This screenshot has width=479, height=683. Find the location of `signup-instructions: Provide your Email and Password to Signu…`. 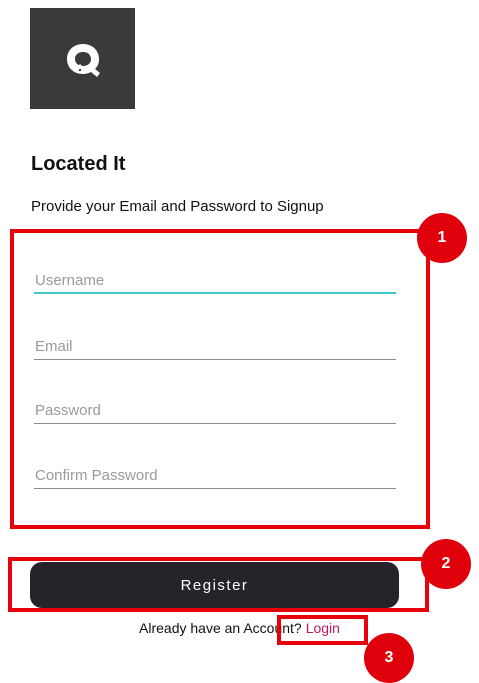

signup-instructions: Provide your Email and Password to Signu… is located at coordinates (177, 206).